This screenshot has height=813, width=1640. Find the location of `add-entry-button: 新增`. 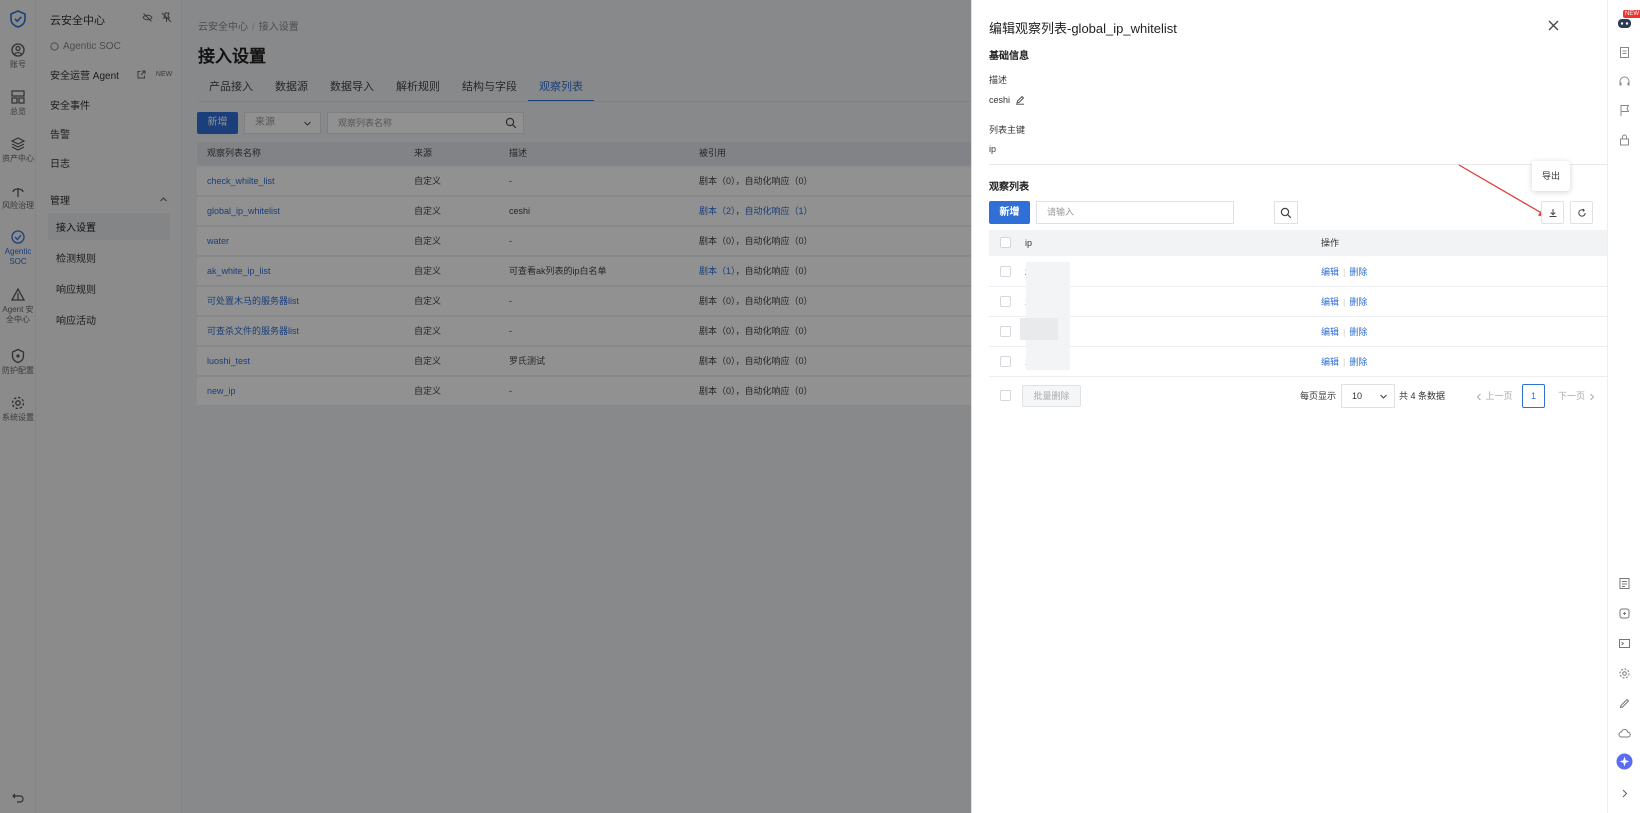

add-entry-button: 新增 is located at coordinates (1009, 212).